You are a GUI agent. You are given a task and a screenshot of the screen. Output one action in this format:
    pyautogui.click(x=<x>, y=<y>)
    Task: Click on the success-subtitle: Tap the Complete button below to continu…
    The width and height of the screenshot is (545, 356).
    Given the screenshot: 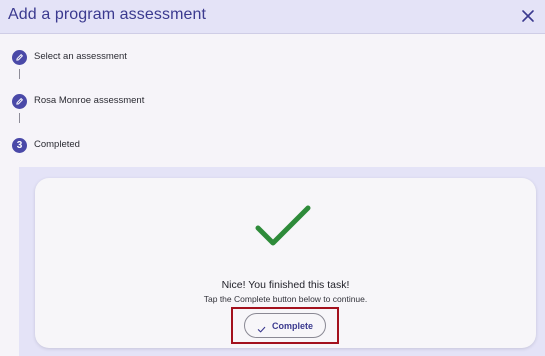 What is the action you would take?
    pyautogui.click(x=285, y=299)
    